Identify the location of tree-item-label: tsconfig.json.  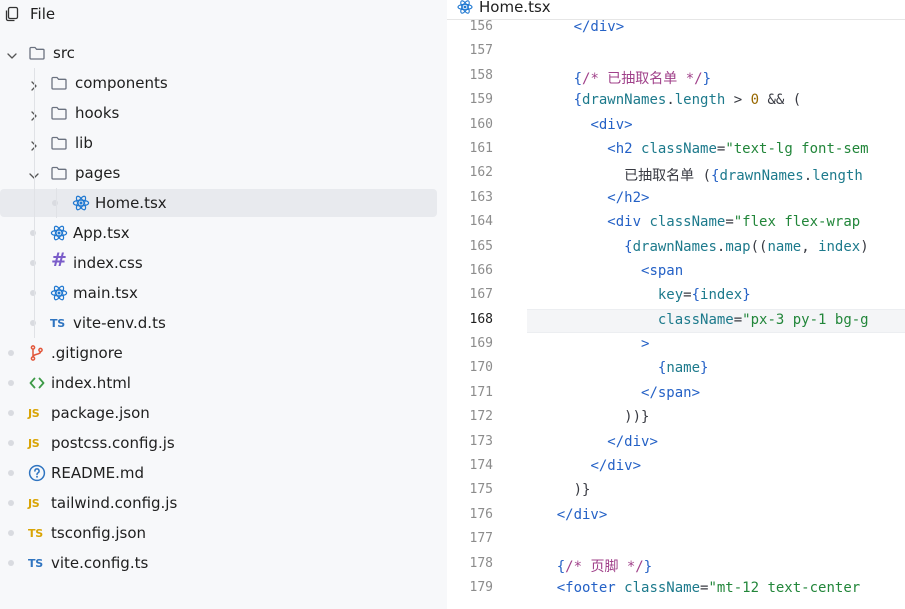
(99, 533).